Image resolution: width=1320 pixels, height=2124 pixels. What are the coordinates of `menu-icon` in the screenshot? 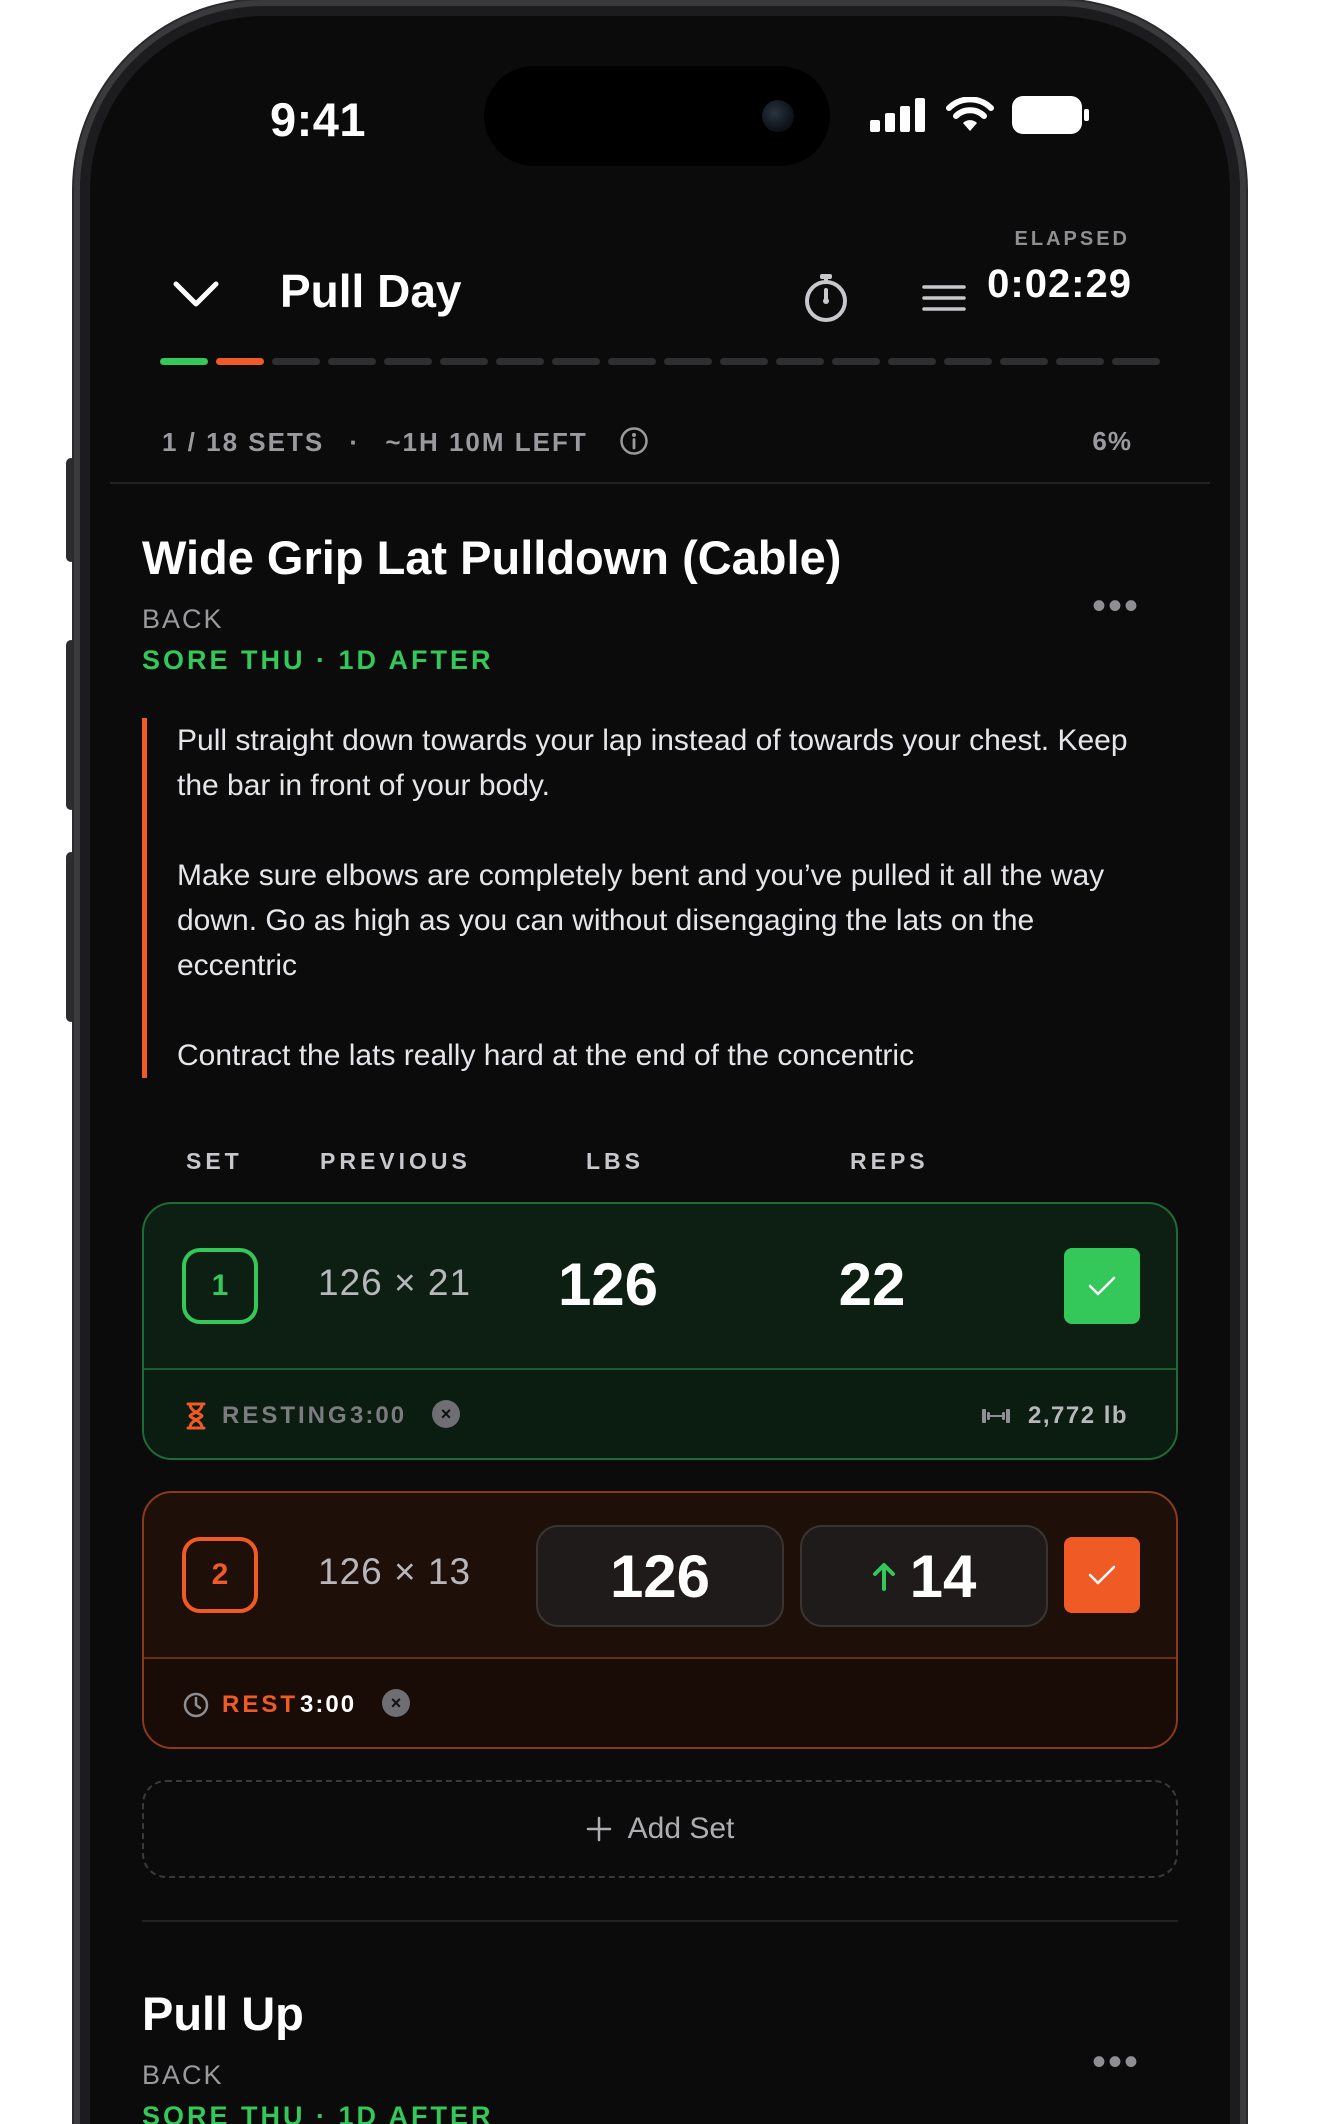 It's located at (944, 298).